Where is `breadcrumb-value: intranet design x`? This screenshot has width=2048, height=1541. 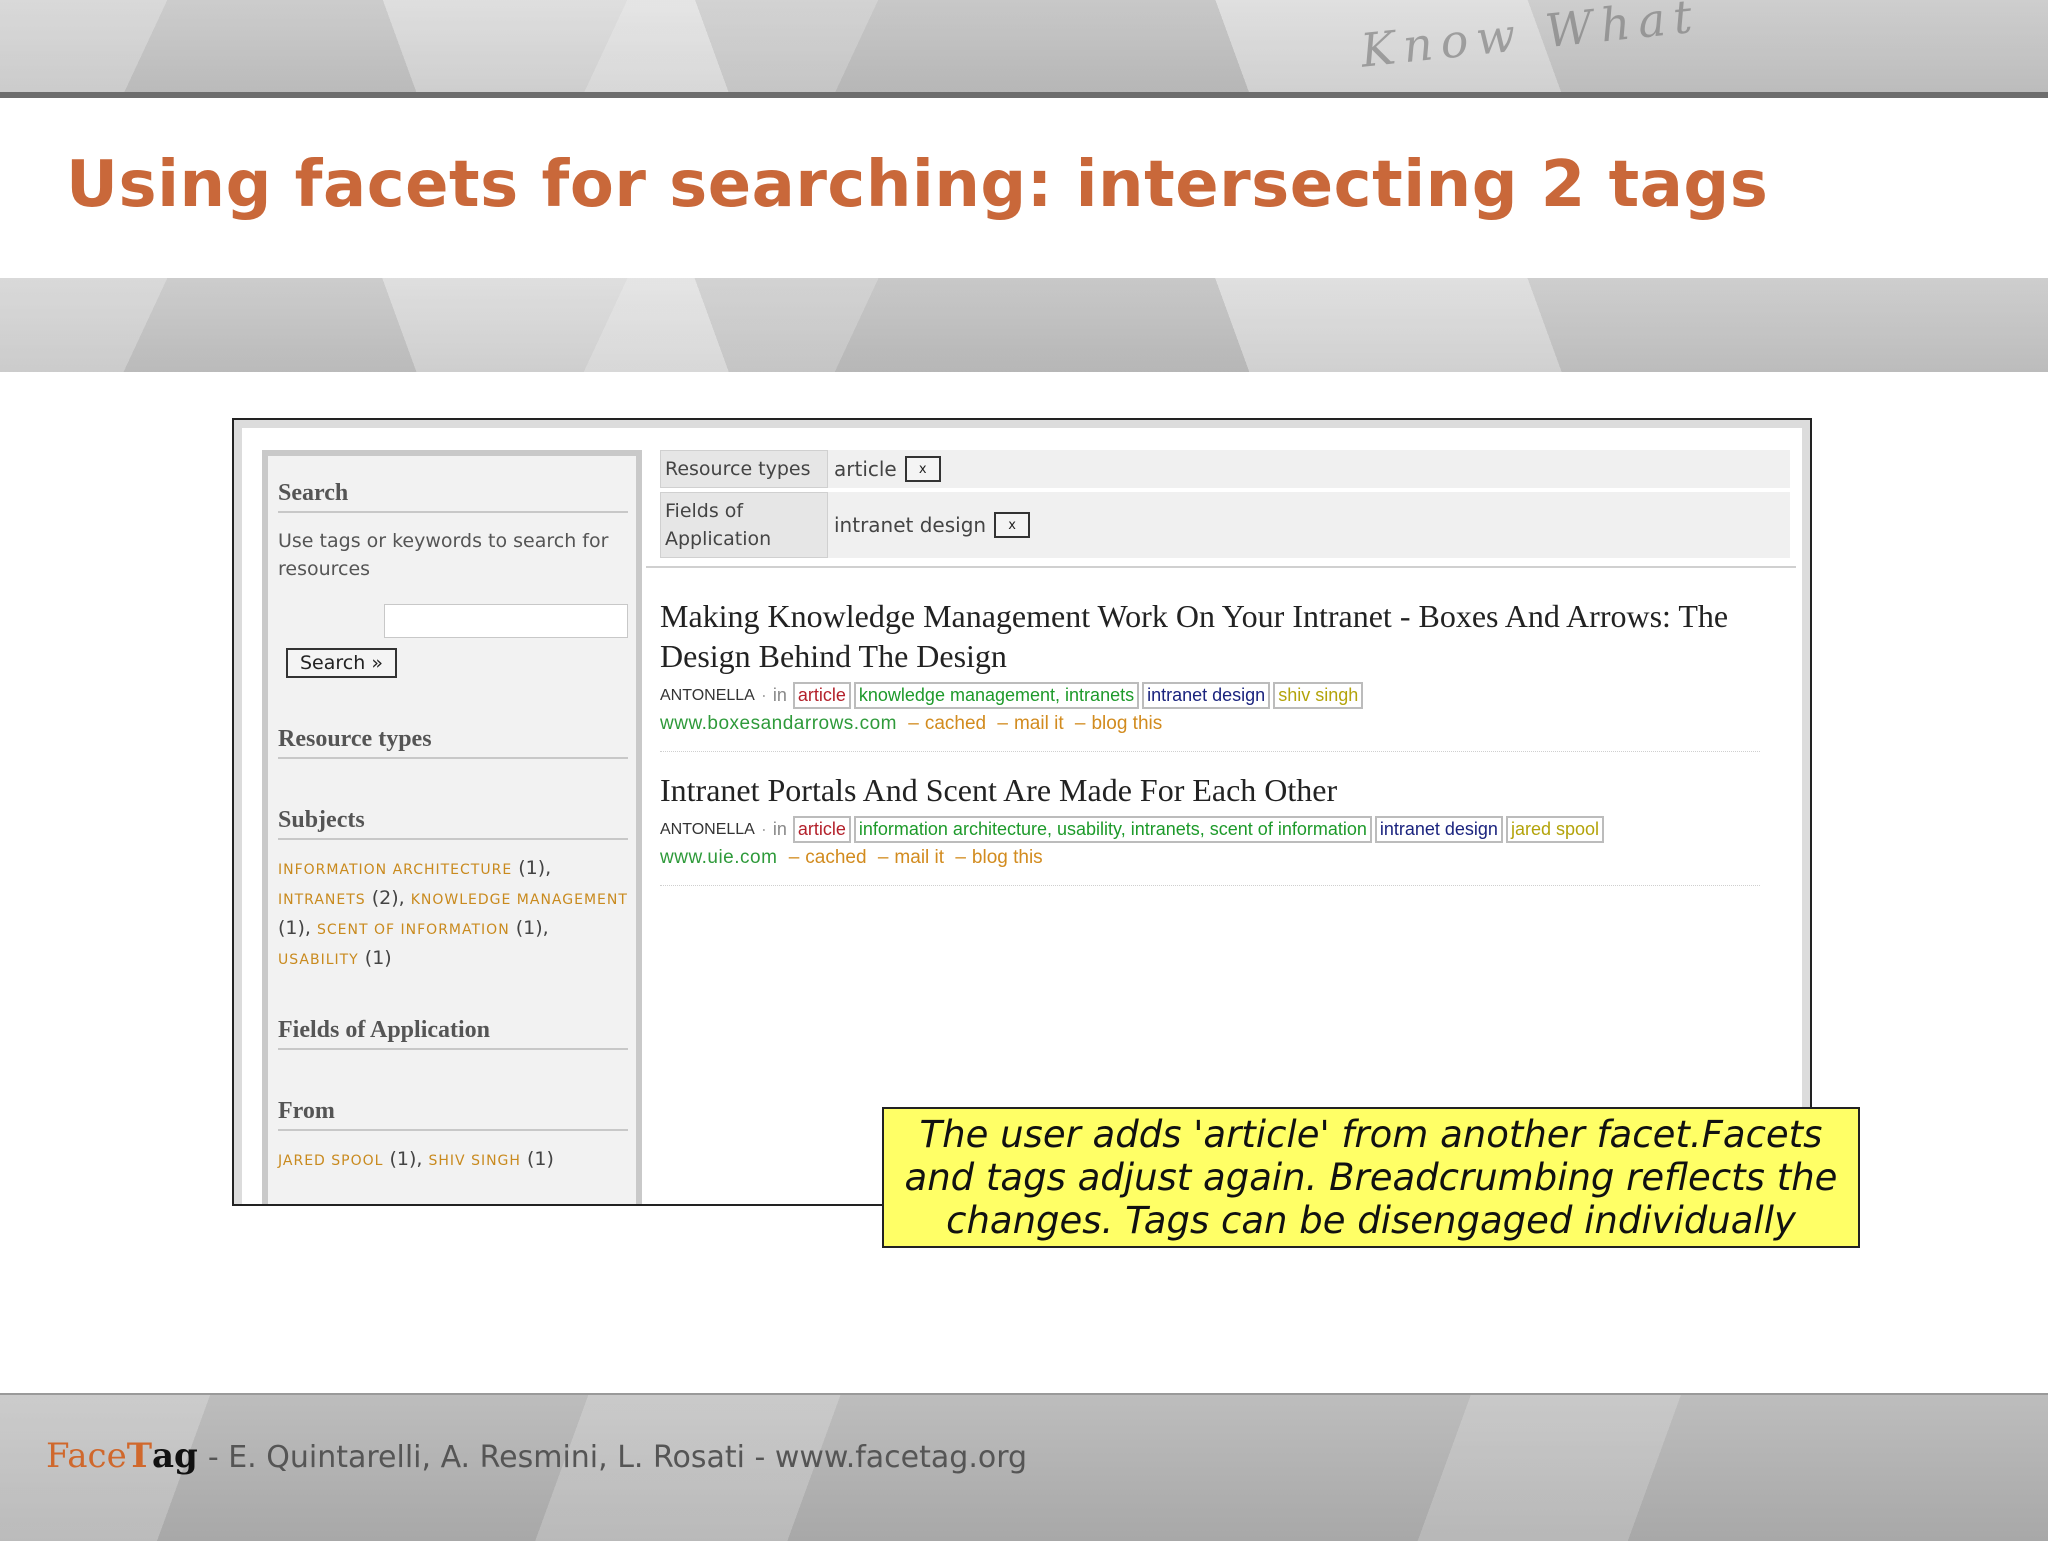 breadcrumb-value: intranet design x is located at coordinates (929, 525).